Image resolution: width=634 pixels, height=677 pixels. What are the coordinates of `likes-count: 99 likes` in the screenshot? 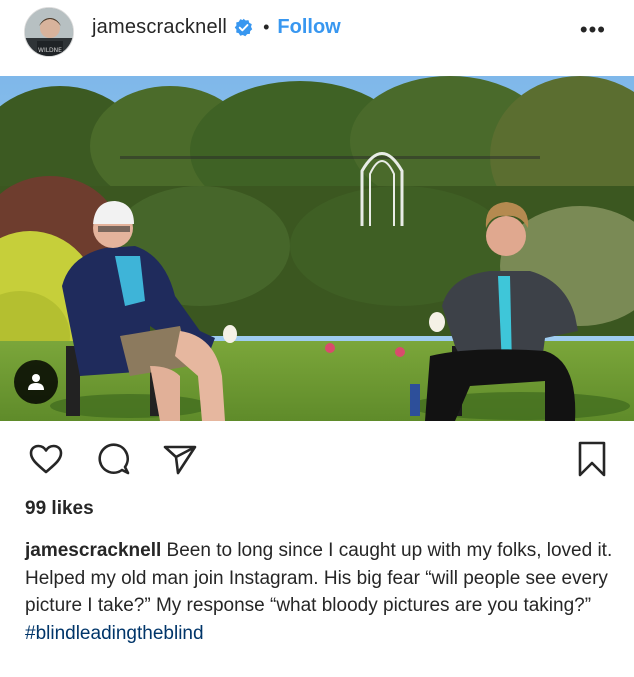 It's located at (59, 509).